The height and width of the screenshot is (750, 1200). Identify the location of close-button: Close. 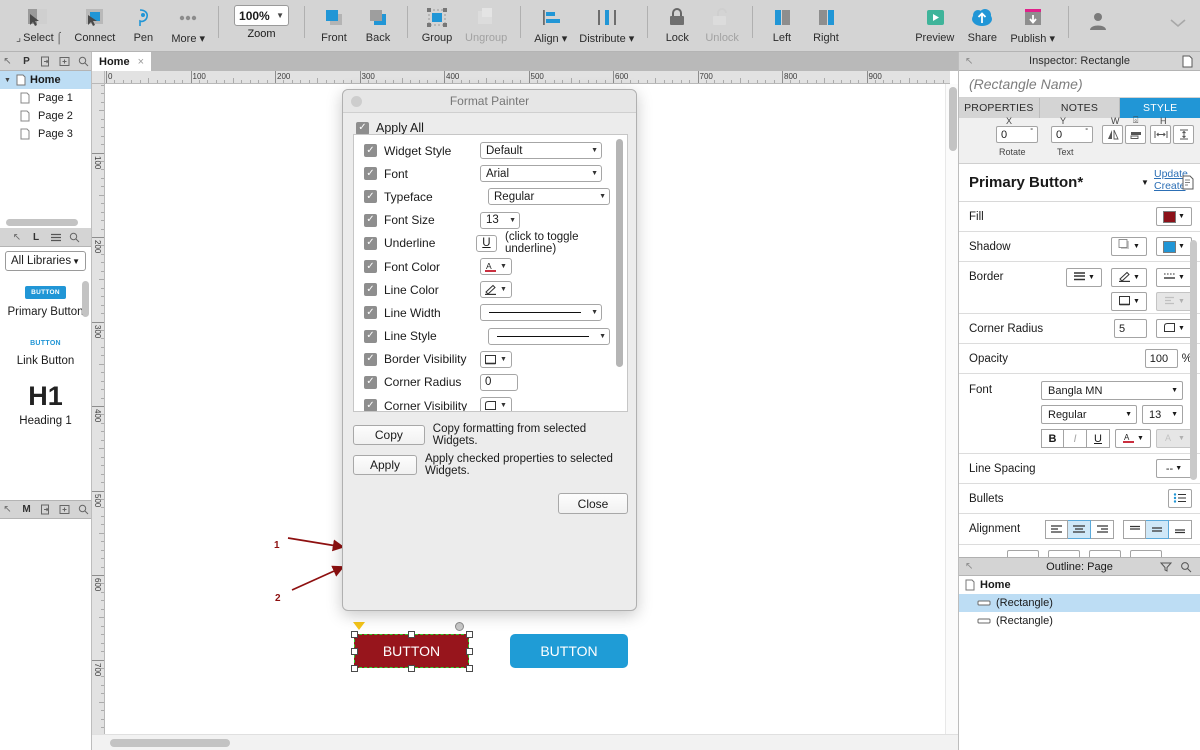
(593, 503).